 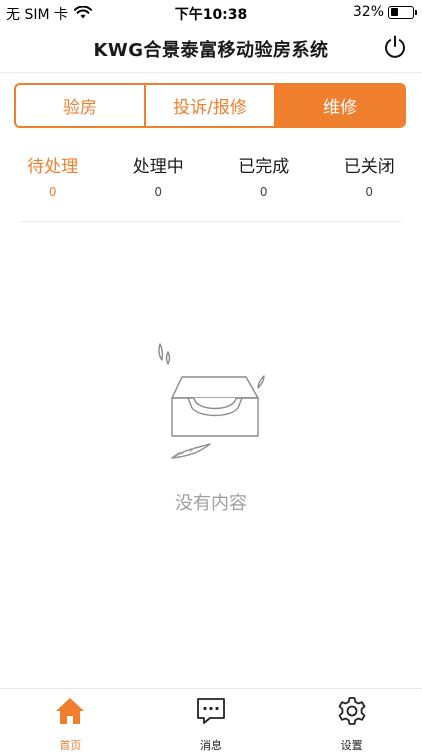 What do you see at coordinates (211, 502) in the screenshot?
I see `empty-state-text: 没有内容` at bounding box center [211, 502].